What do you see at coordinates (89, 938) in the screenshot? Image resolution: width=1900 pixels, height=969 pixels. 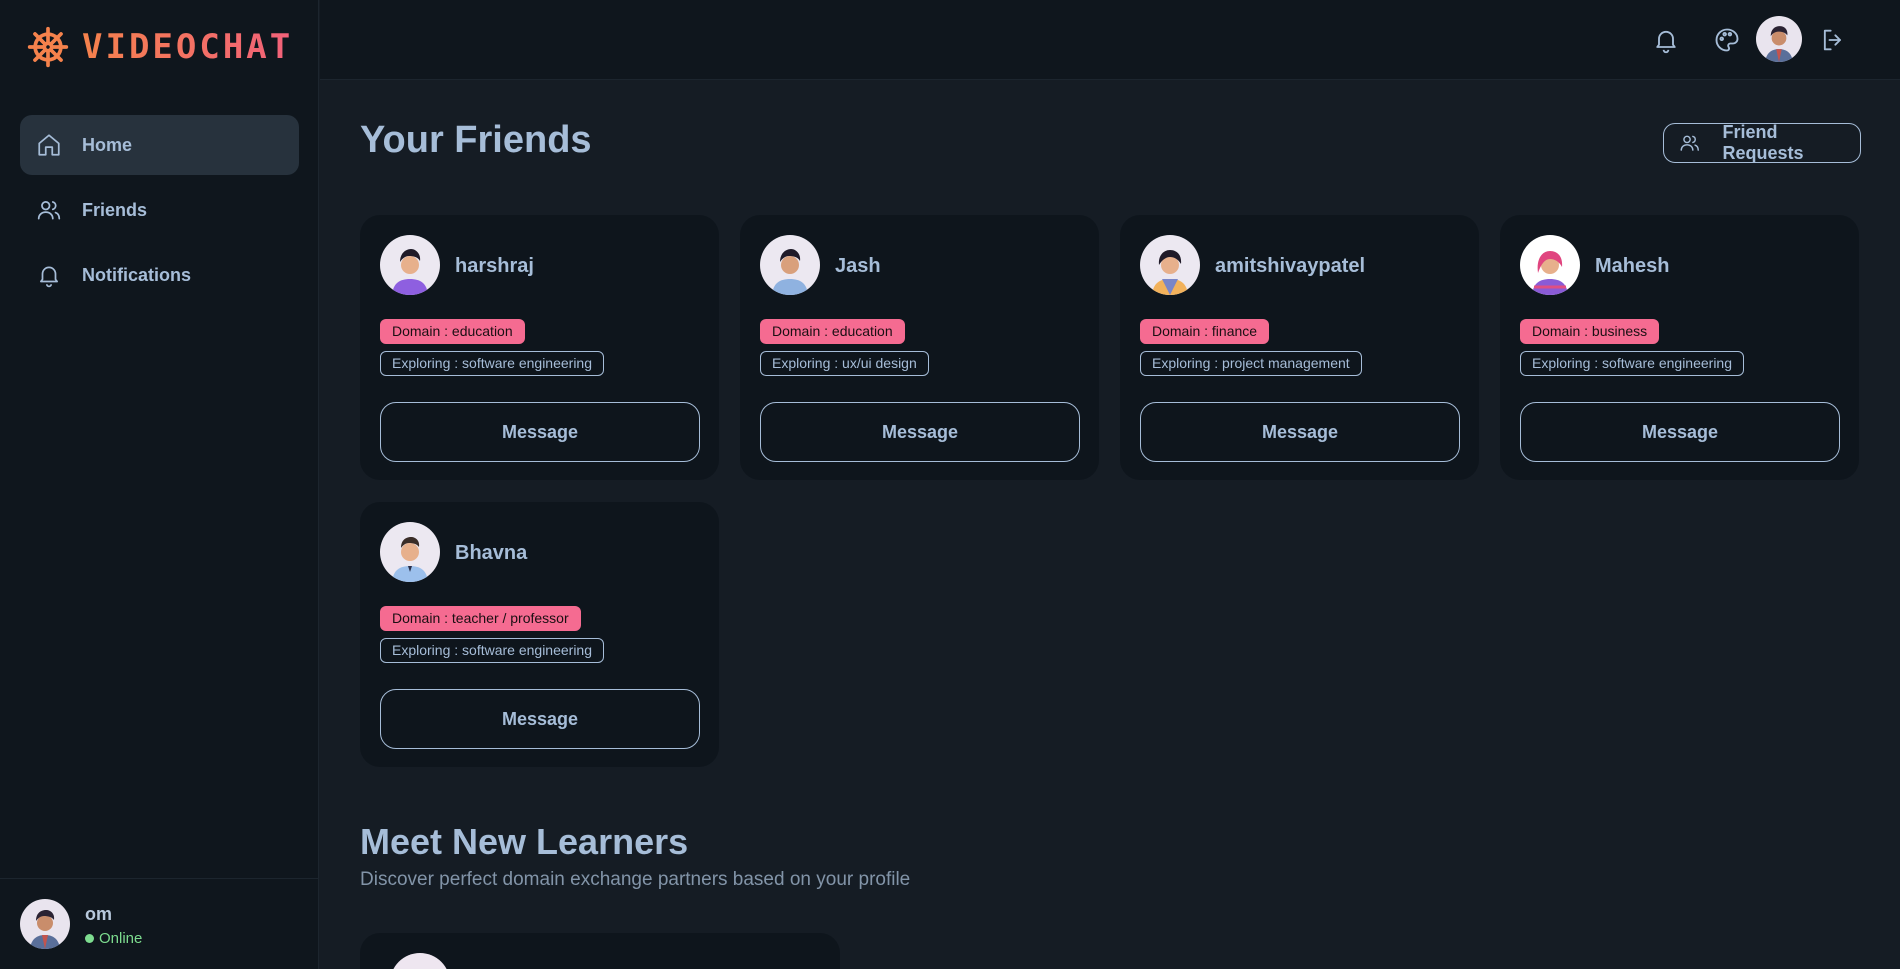 I see `online-dot-icon` at bounding box center [89, 938].